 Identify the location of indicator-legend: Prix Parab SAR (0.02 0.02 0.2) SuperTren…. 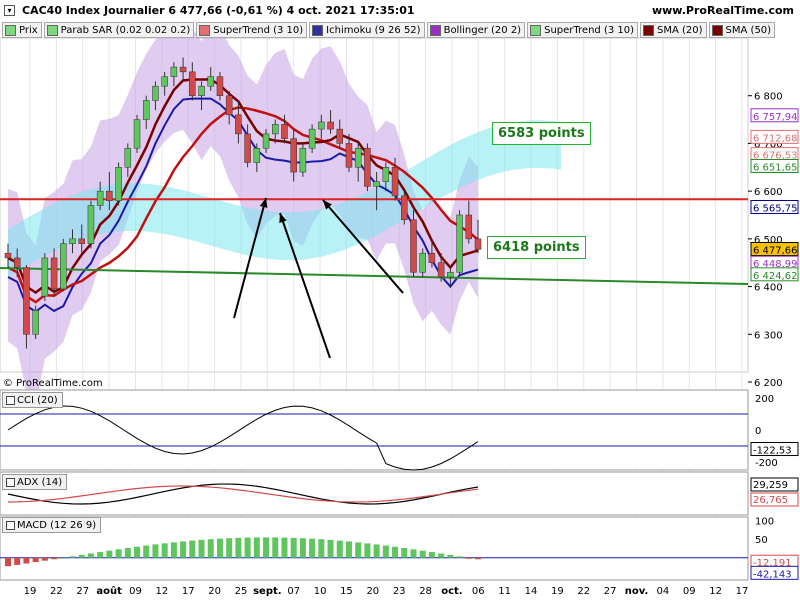
(400, 30).